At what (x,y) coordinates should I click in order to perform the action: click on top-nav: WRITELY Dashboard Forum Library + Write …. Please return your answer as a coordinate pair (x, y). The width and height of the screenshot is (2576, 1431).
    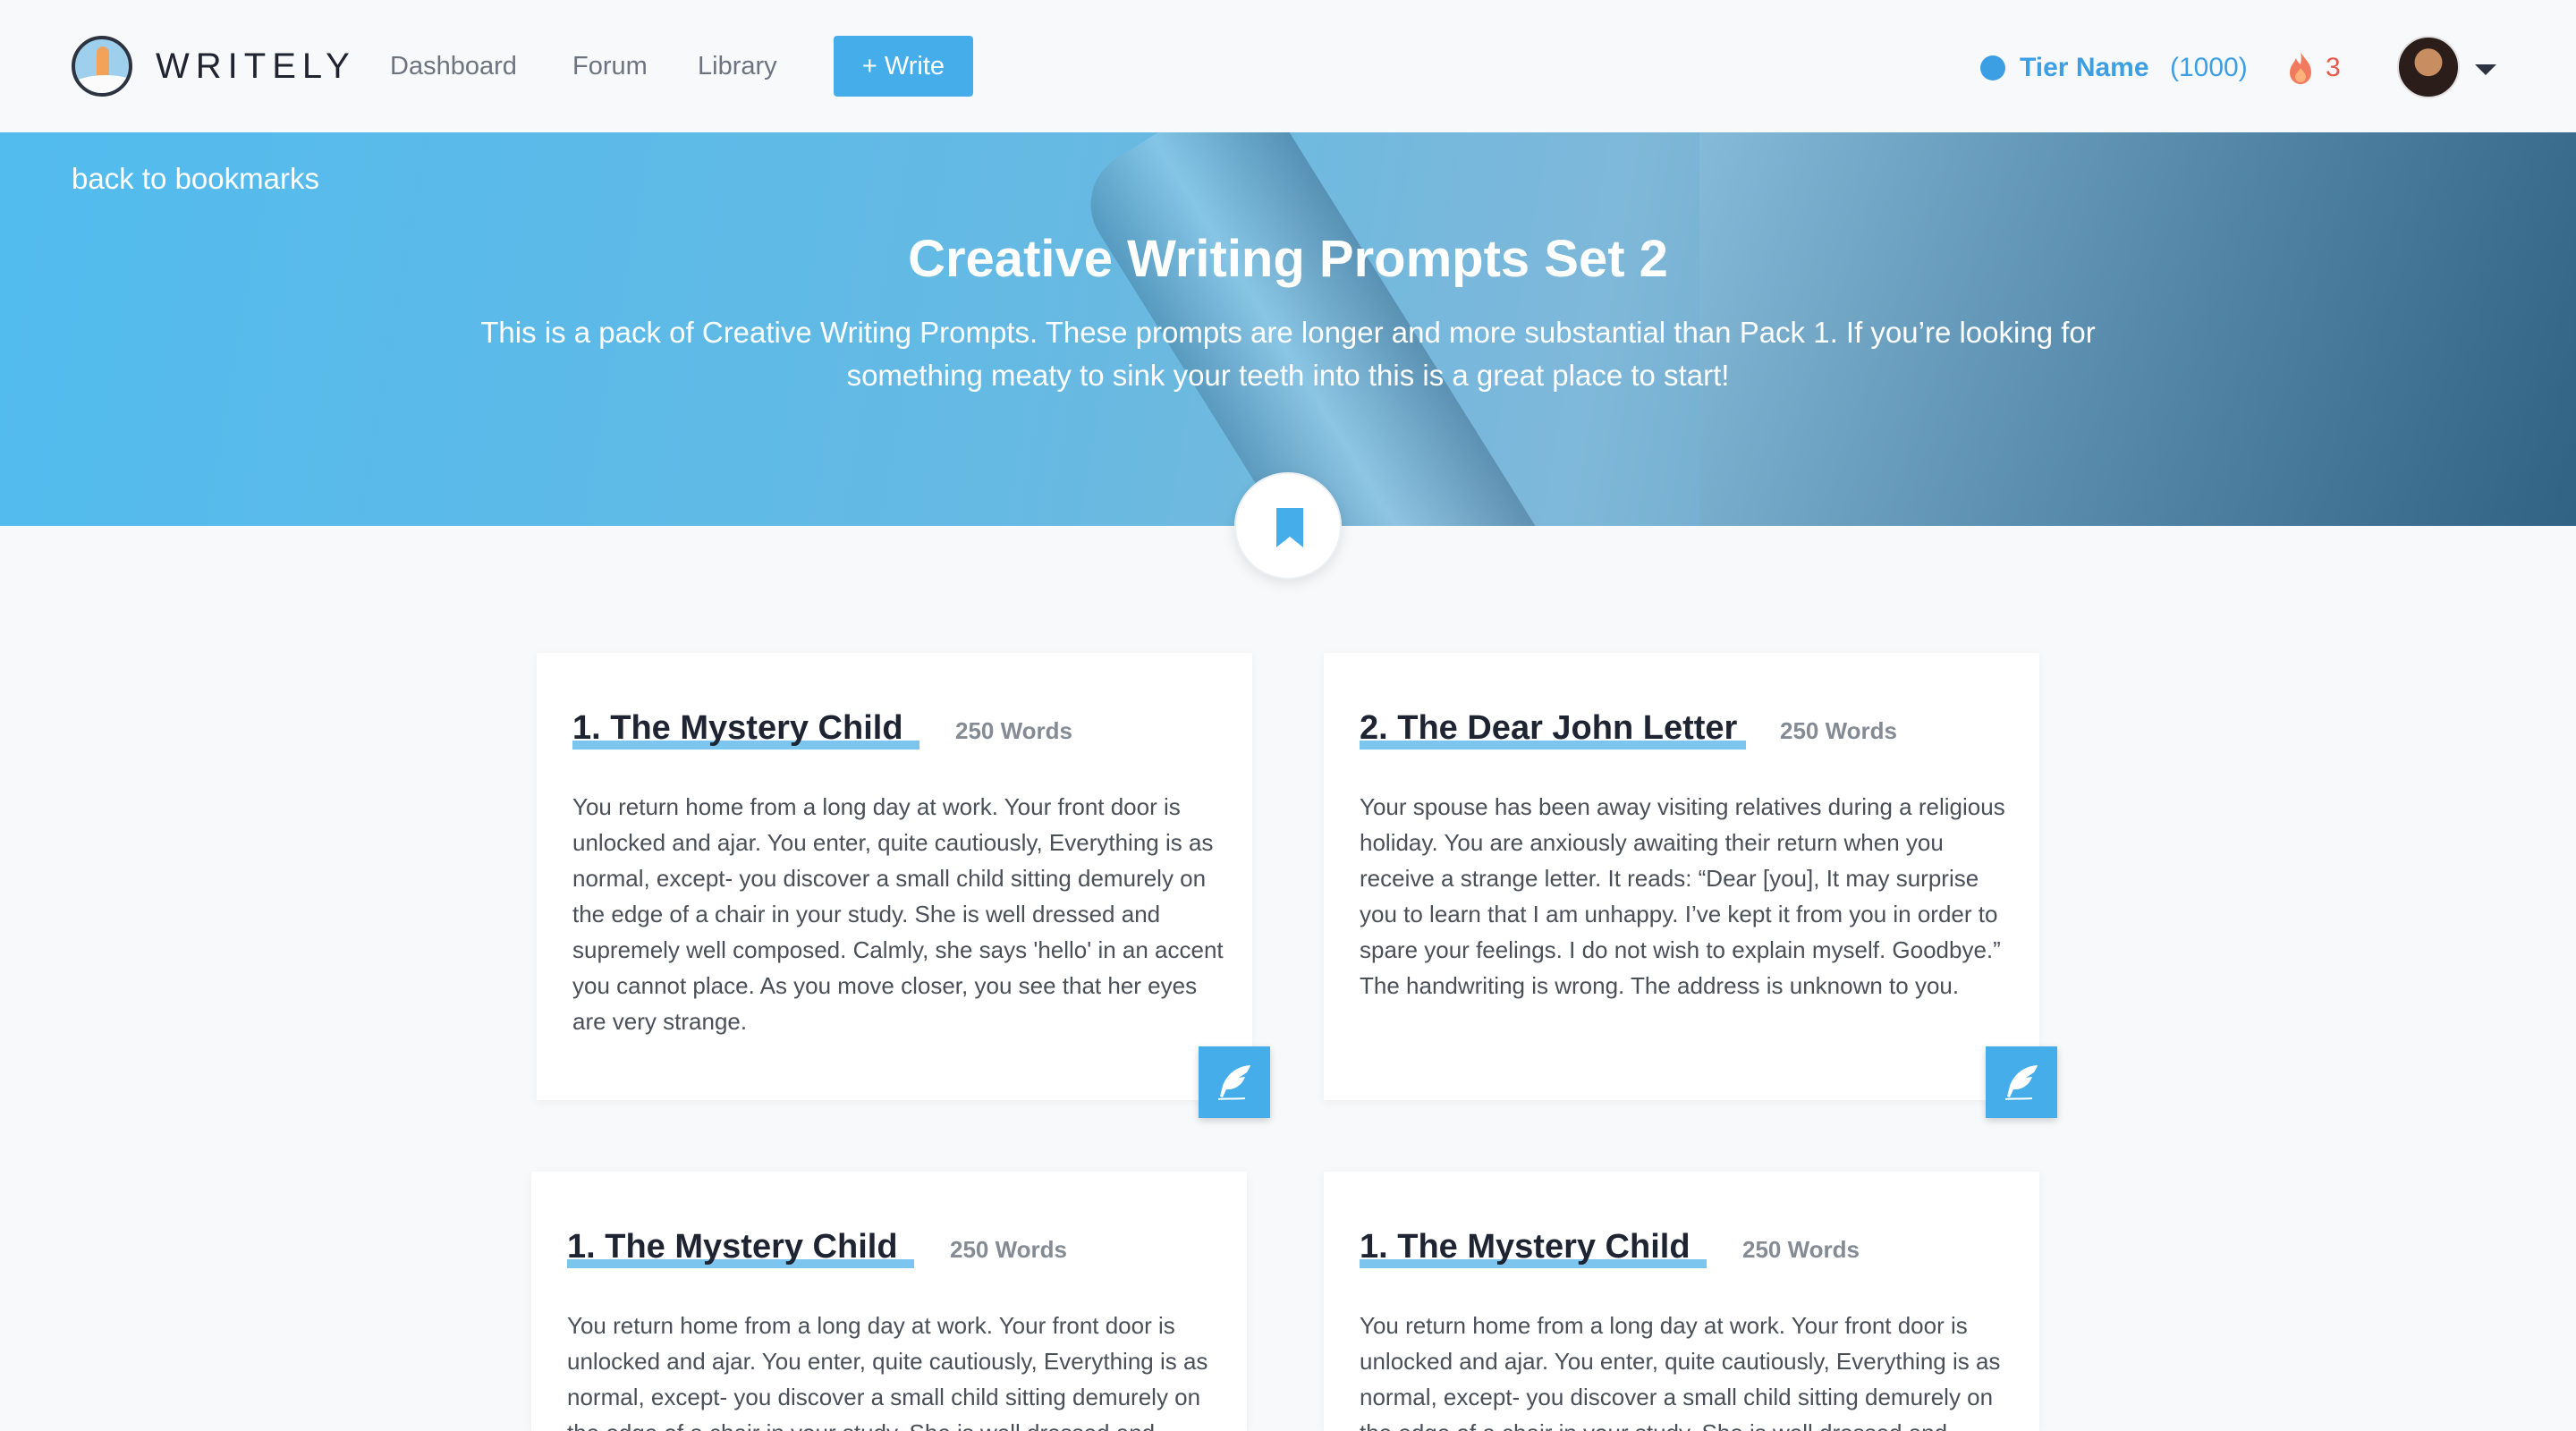
    Looking at the image, I should click on (1288, 66).